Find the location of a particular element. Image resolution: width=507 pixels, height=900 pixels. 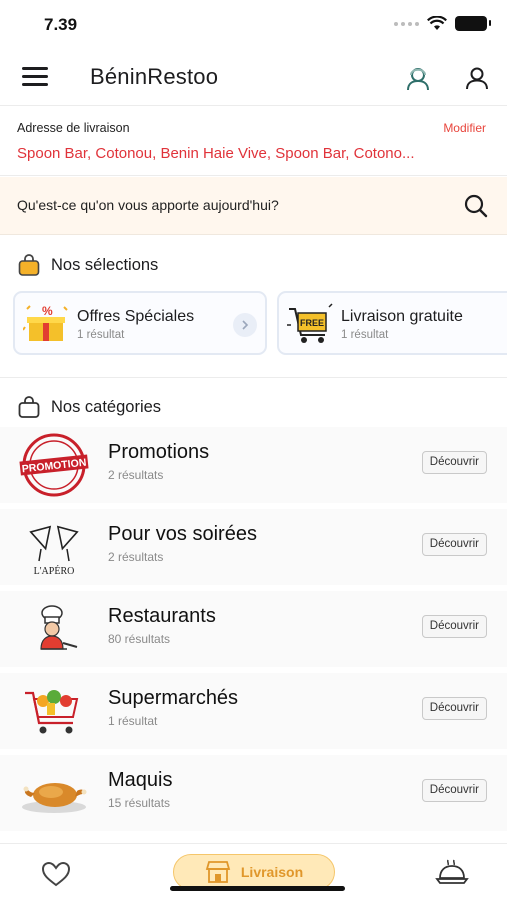

apero-text: L'APÉRO is located at coordinates (54, 571).